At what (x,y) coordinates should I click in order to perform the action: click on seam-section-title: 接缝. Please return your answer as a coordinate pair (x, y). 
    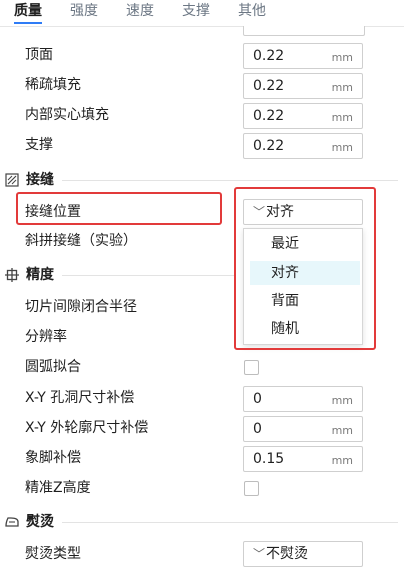
    Looking at the image, I should click on (40, 180).